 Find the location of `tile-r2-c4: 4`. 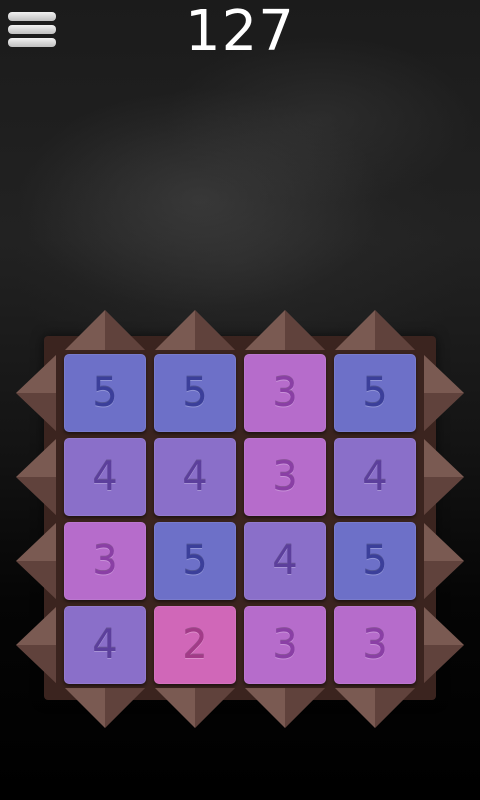

tile-r2-c4: 4 is located at coordinates (375, 477).